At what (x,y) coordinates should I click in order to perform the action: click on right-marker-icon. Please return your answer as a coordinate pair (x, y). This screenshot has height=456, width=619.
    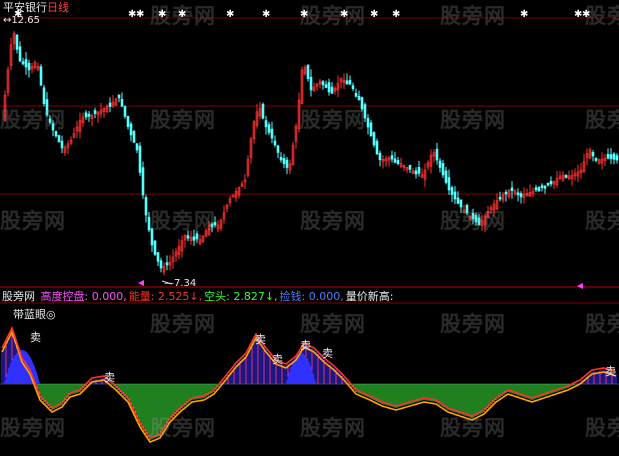
    Looking at the image, I should click on (580, 286).